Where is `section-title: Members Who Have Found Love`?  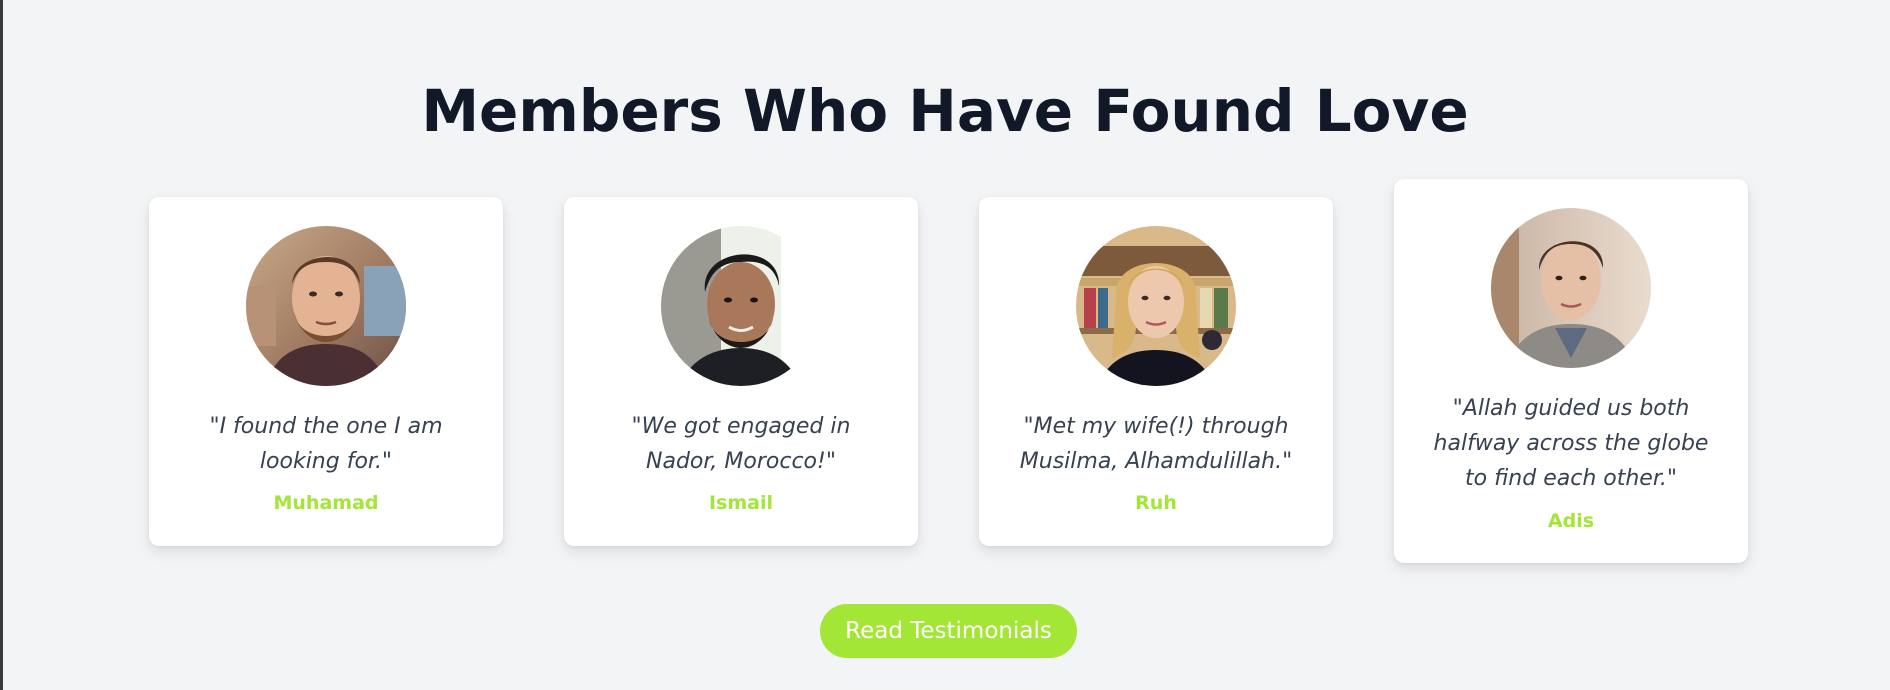 section-title: Members Who Have Found Love is located at coordinates (945, 111).